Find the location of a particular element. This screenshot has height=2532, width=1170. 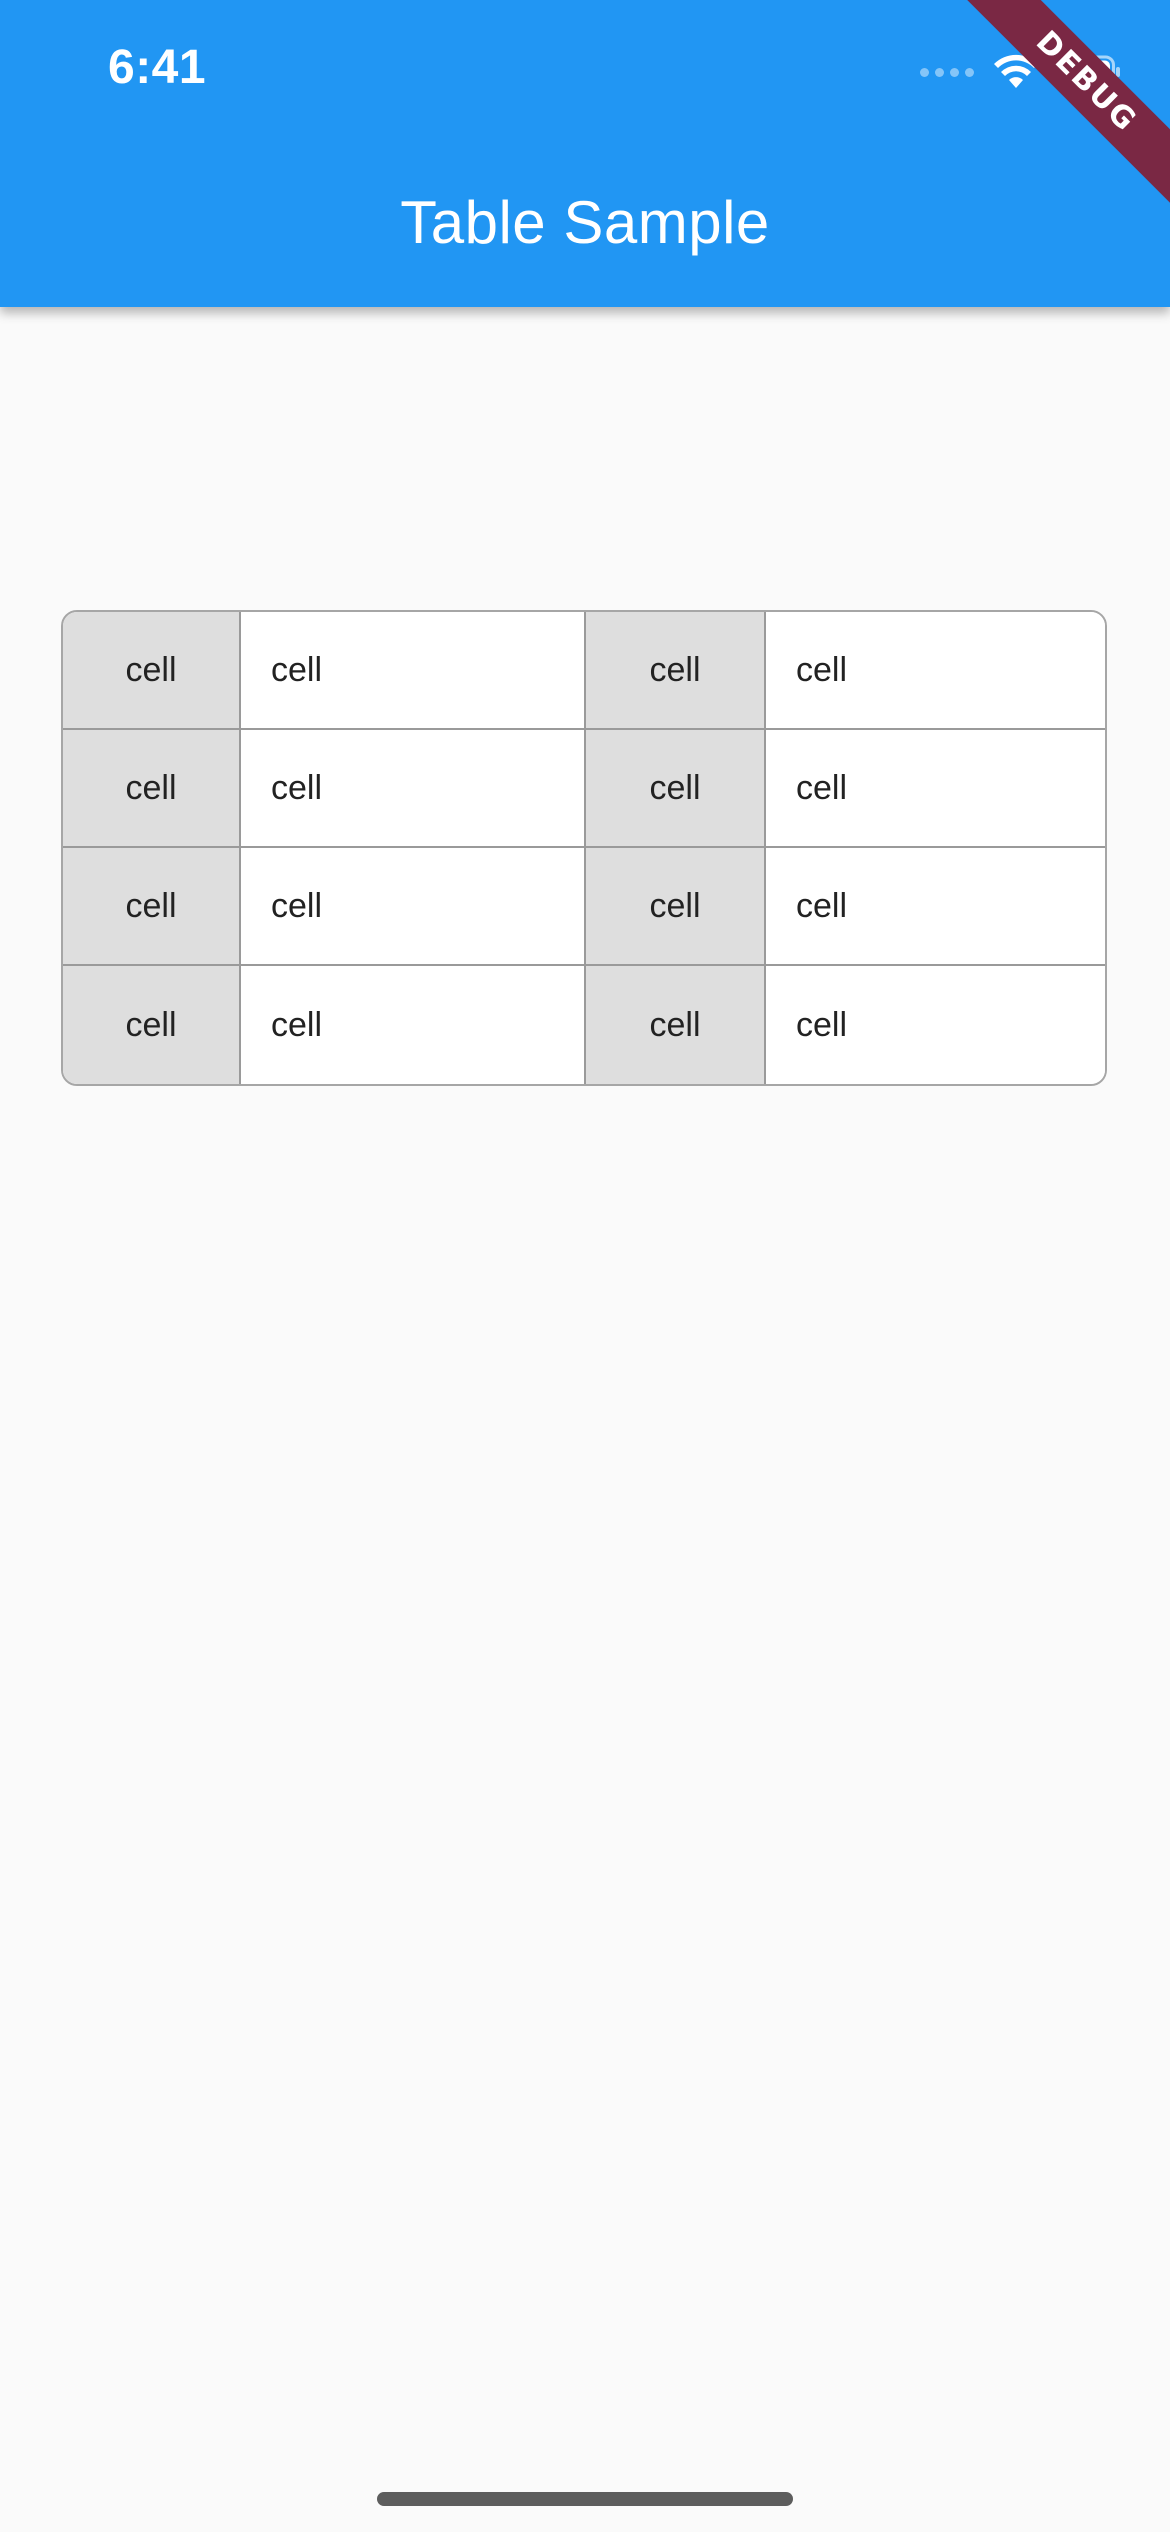

status-bar-time: 6:41 is located at coordinates (157, 67).